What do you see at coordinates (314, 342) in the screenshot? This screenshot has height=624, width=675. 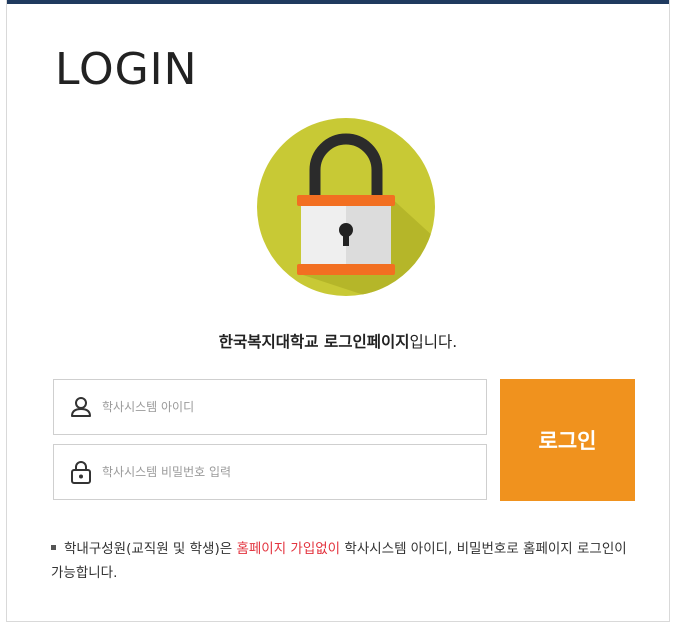 I see `welcome-school-name: 한국복지대학교 로그인페이지` at bounding box center [314, 342].